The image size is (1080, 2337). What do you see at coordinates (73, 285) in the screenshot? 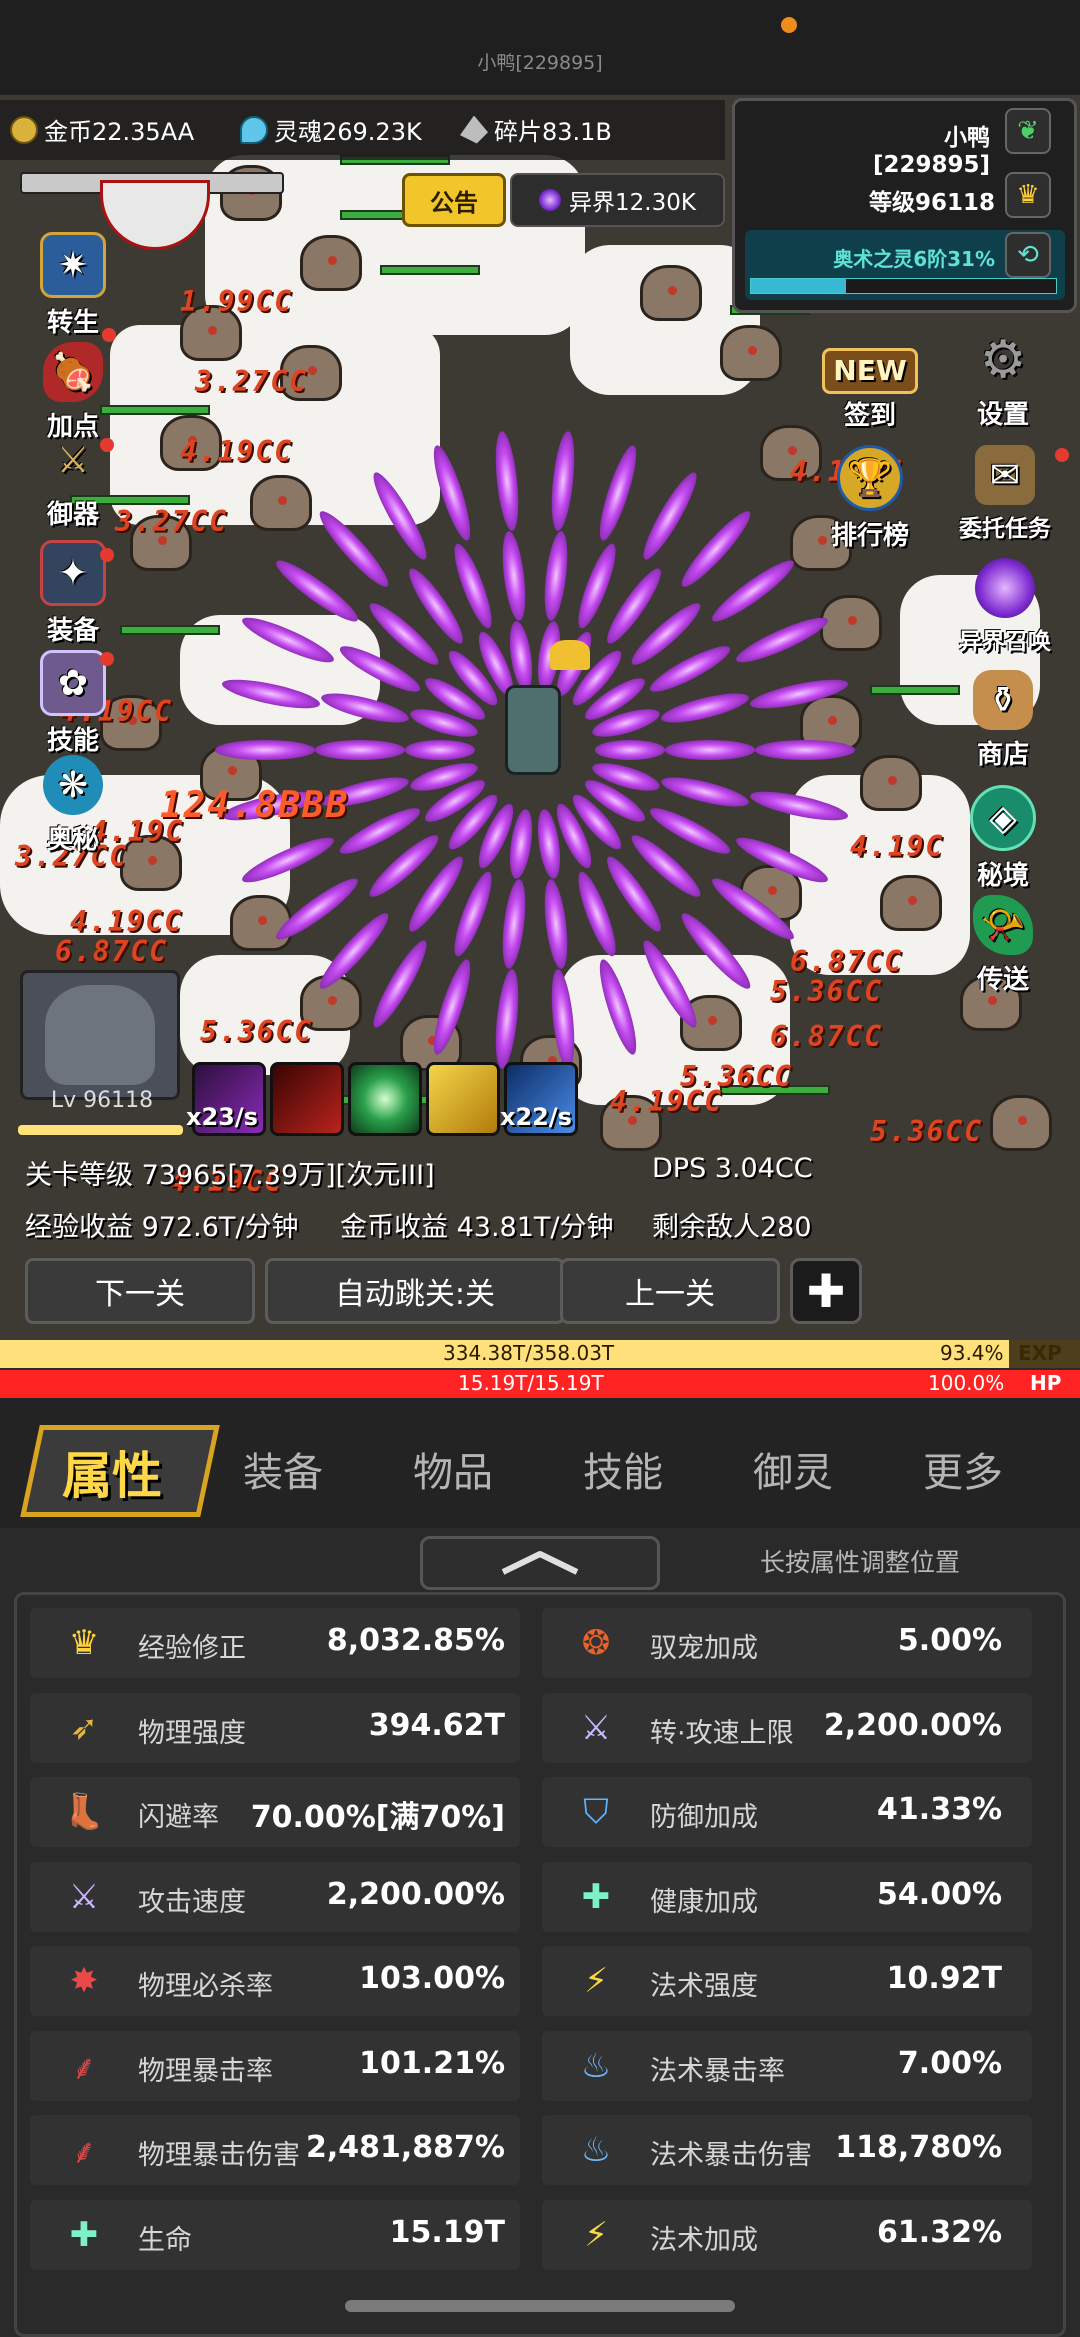
I see `menu-rebirth: ✷ 转生` at bounding box center [73, 285].